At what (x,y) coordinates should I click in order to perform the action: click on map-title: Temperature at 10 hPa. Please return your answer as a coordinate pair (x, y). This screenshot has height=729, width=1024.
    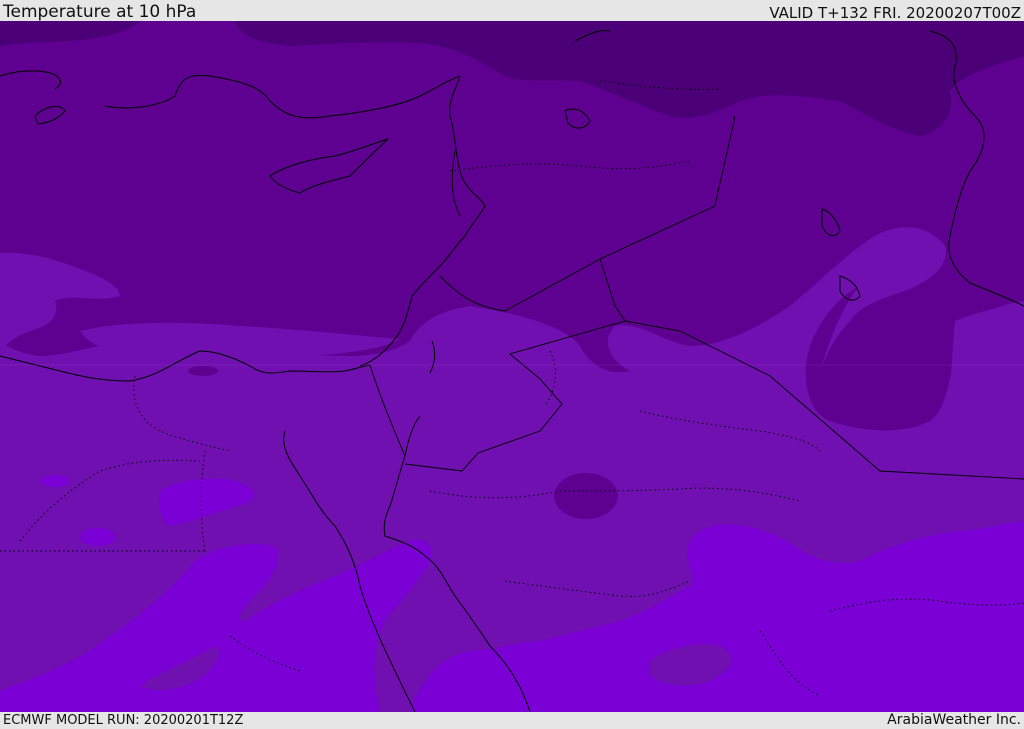
    Looking at the image, I should click on (100, 12).